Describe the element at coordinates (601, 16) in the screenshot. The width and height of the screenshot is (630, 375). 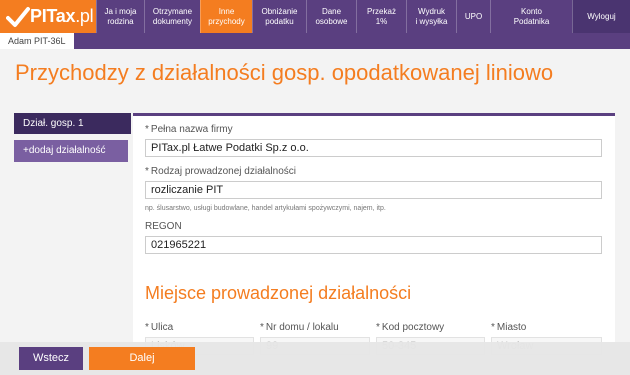
I see `nav-wyloguj: Wyloguj` at that location.